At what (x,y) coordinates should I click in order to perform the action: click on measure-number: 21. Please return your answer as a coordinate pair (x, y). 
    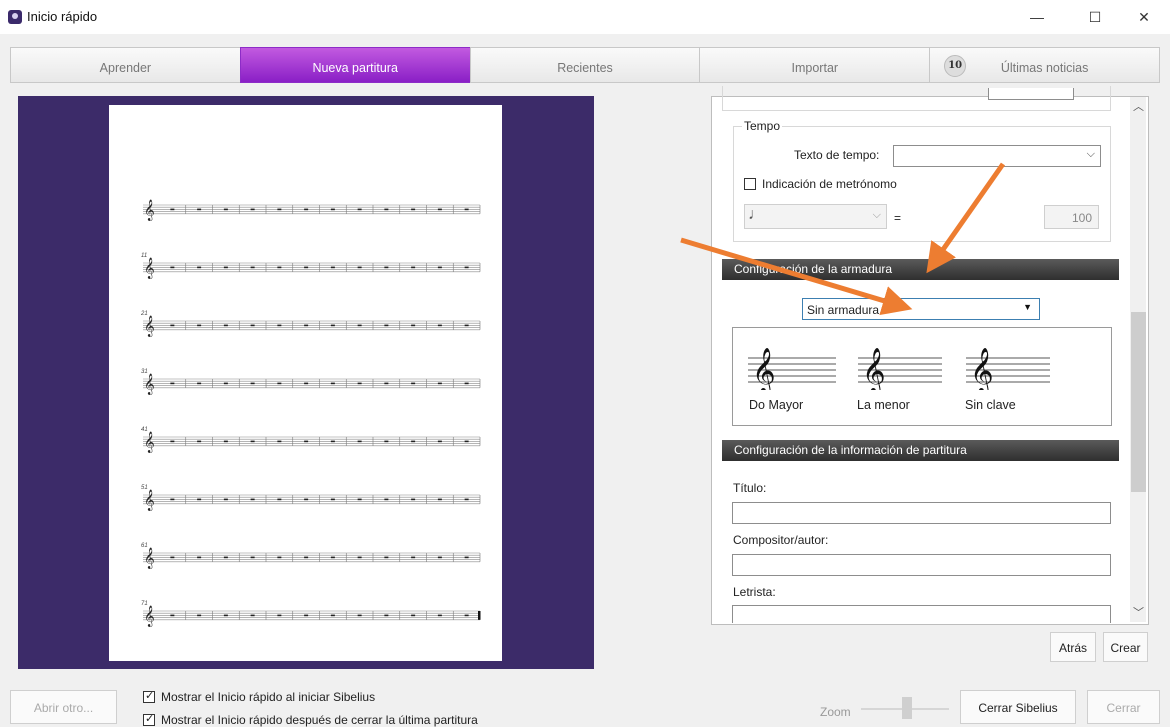
    Looking at the image, I should click on (144, 314).